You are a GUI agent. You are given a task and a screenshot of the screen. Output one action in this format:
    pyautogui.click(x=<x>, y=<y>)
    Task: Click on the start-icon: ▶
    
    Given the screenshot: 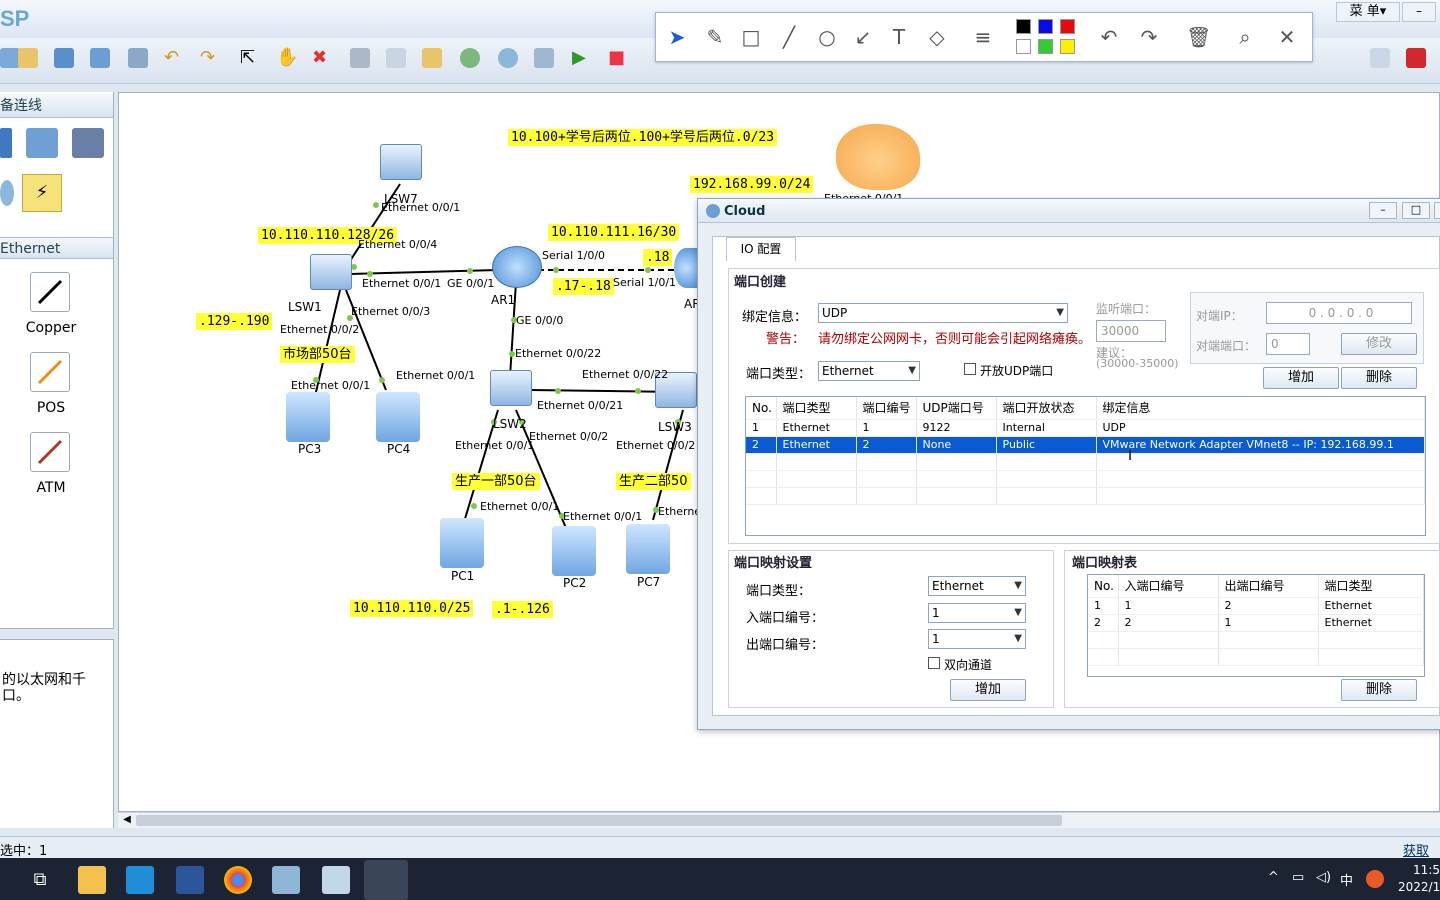 What is the action you would take?
    pyautogui.click(x=582, y=58)
    